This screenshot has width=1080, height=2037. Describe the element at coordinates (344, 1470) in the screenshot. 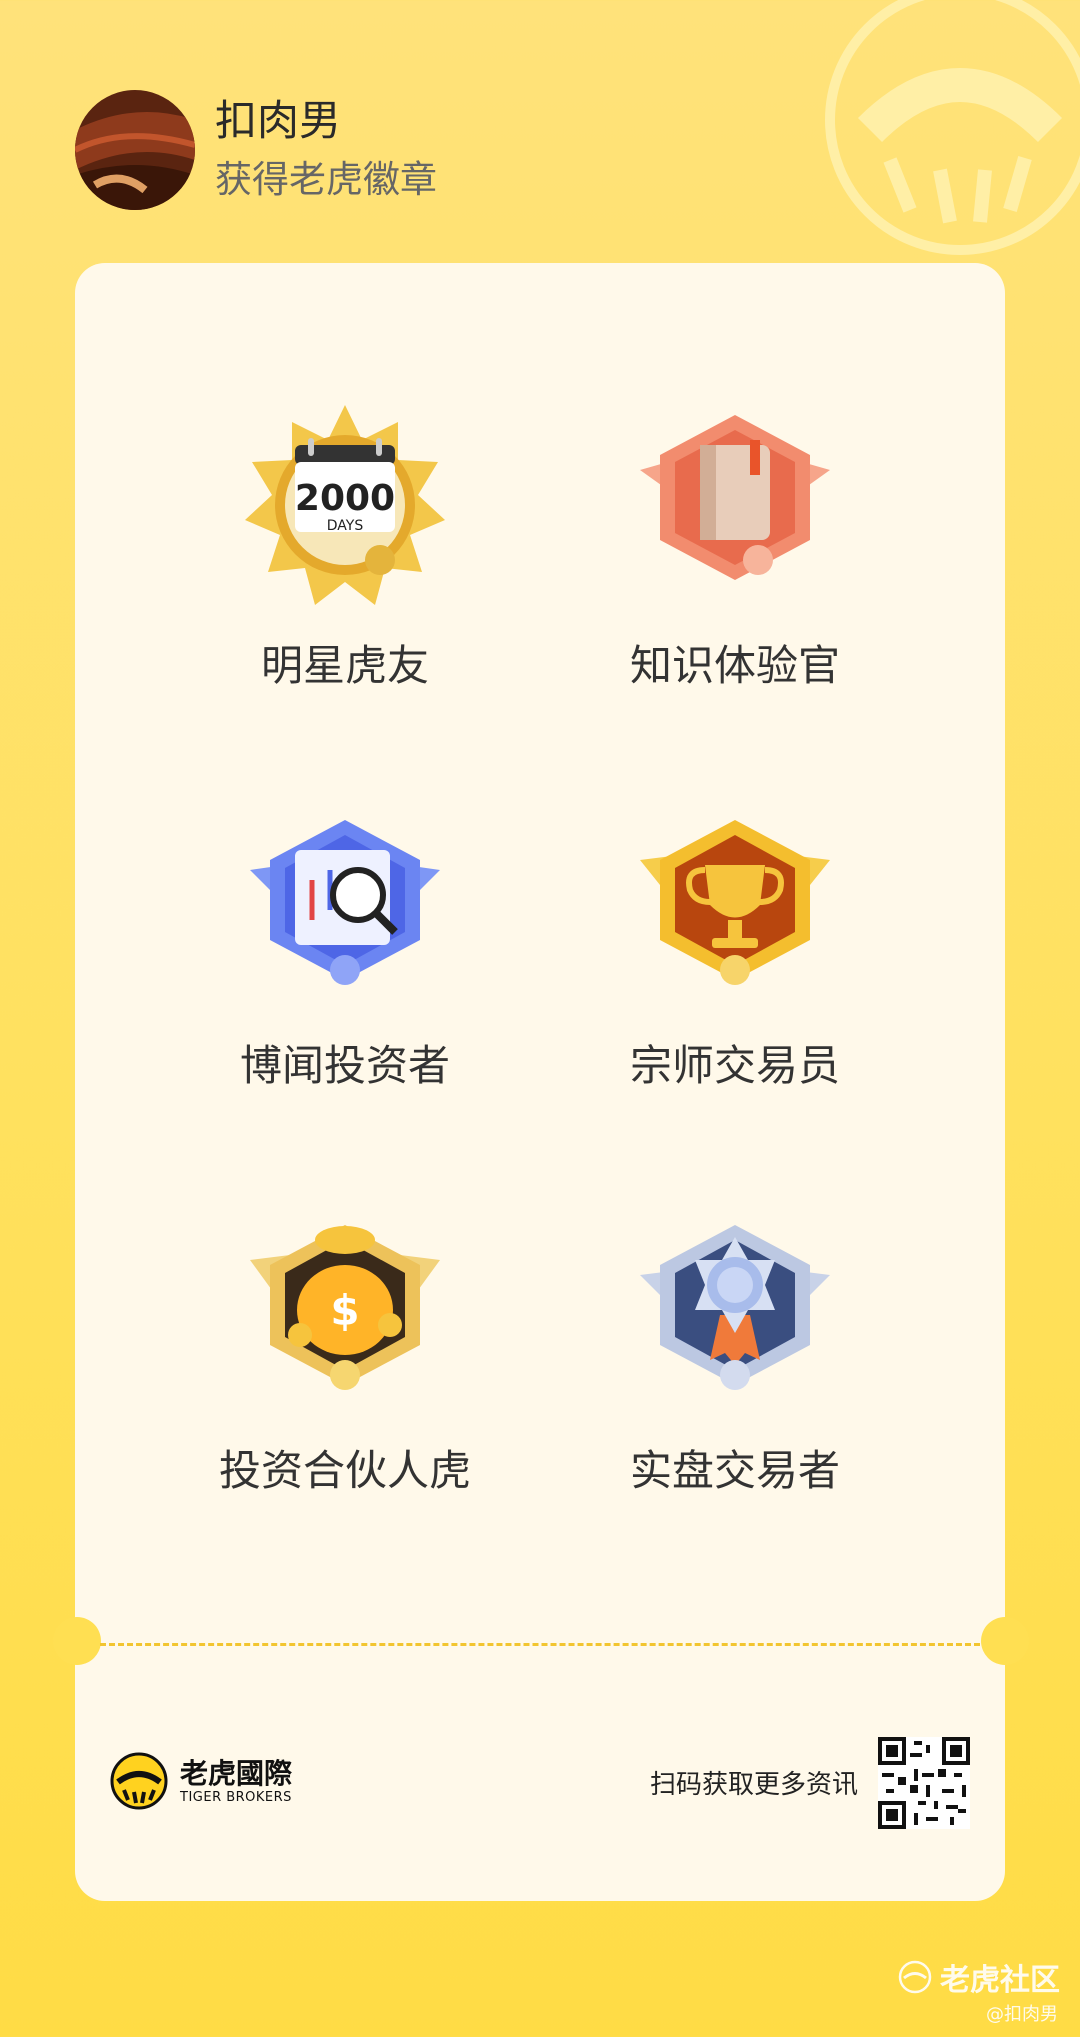

I see `badge-name: 投资合伙人虎` at that location.